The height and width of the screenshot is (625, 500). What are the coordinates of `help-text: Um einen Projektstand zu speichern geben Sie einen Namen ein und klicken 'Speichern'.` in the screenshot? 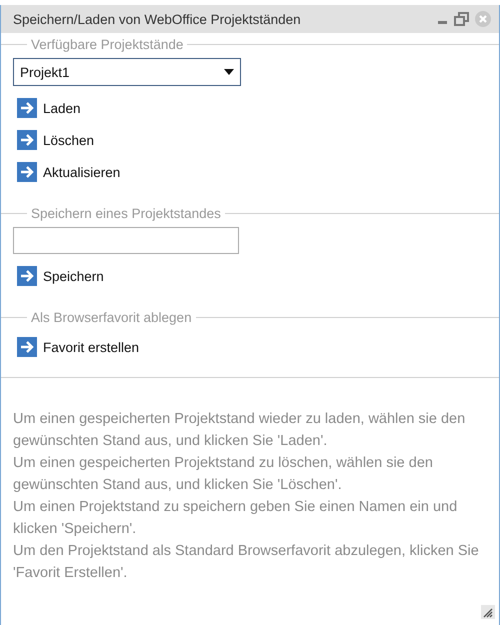 It's located at (235, 518).